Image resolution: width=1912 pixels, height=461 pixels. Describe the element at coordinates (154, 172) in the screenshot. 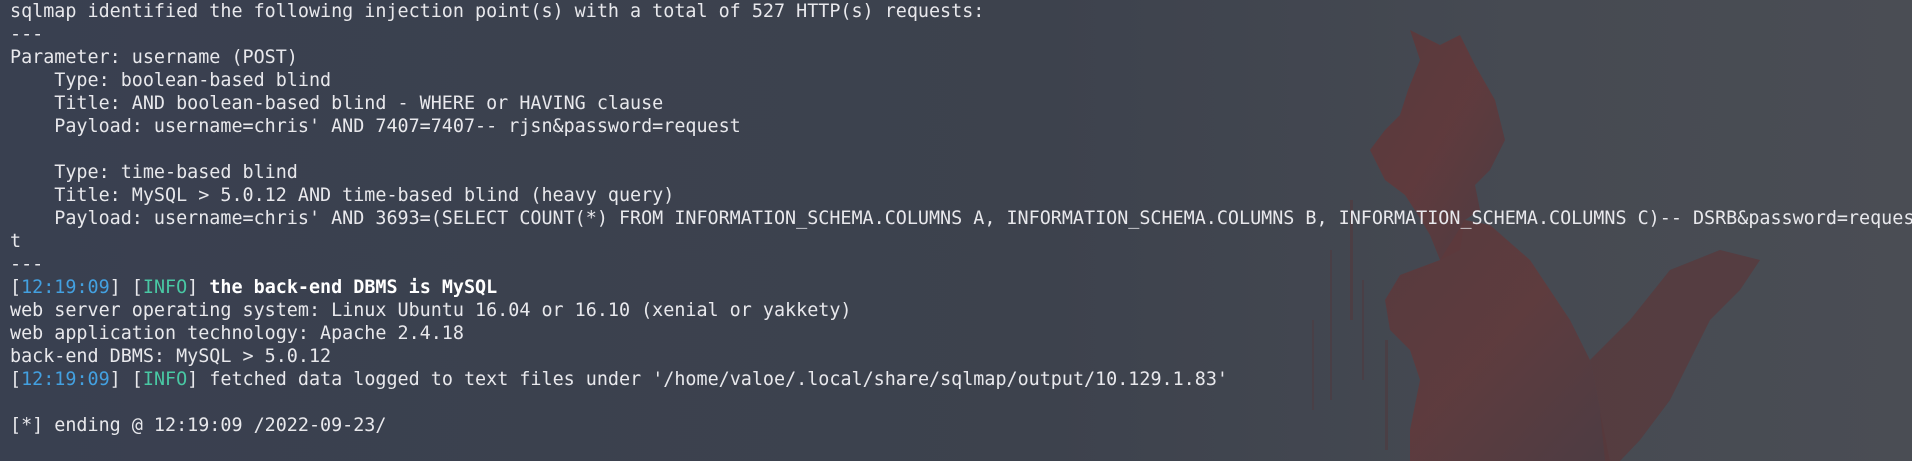

I see `terminal-line: Type: time-based blind` at that location.